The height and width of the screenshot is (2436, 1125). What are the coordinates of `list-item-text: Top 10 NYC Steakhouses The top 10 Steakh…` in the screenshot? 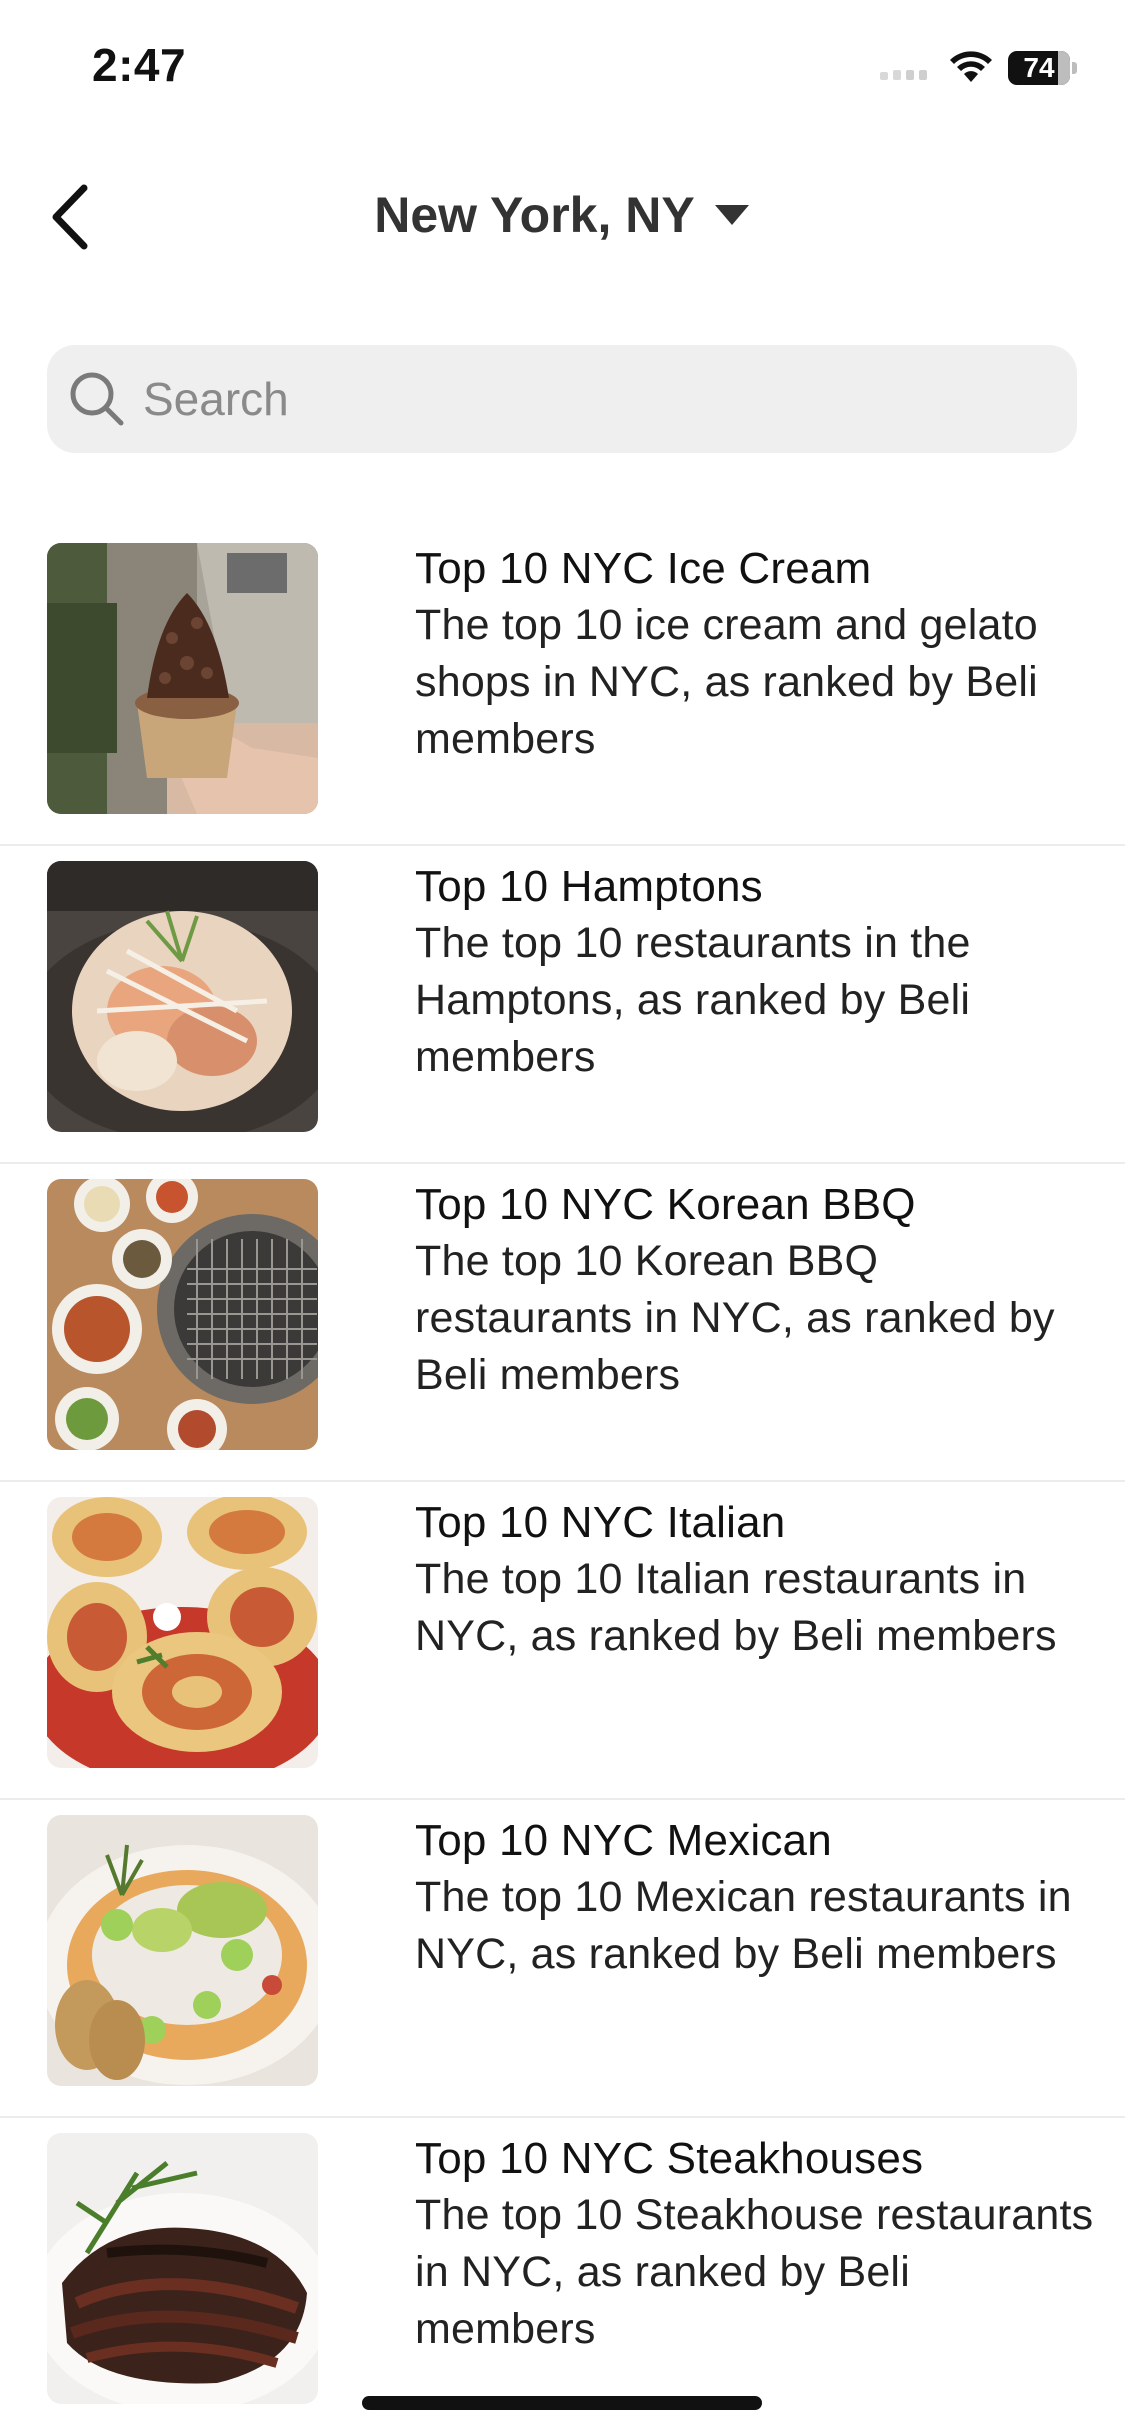 It's located at (755, 2244).